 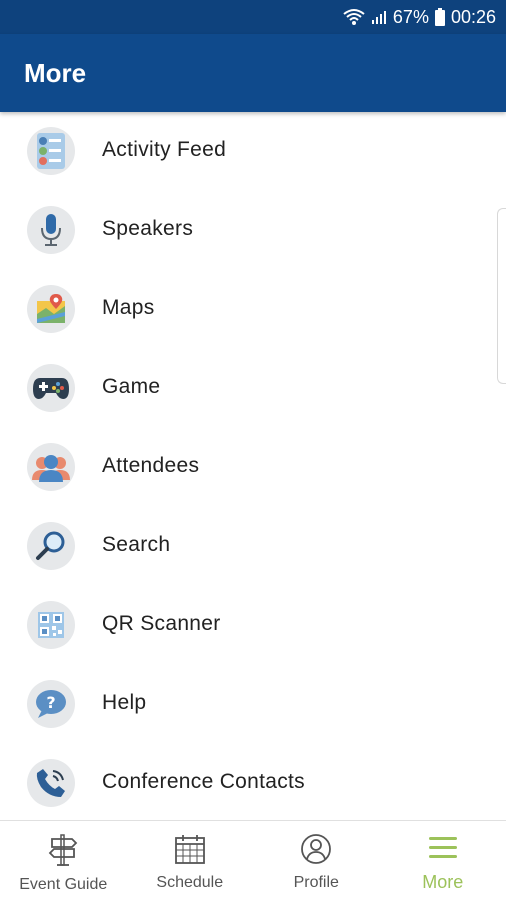 What do you see at coordinates (253, 230) in the screenshot?
I see `menu-item-speakers: Speakers` at bounding box center [253, 230].